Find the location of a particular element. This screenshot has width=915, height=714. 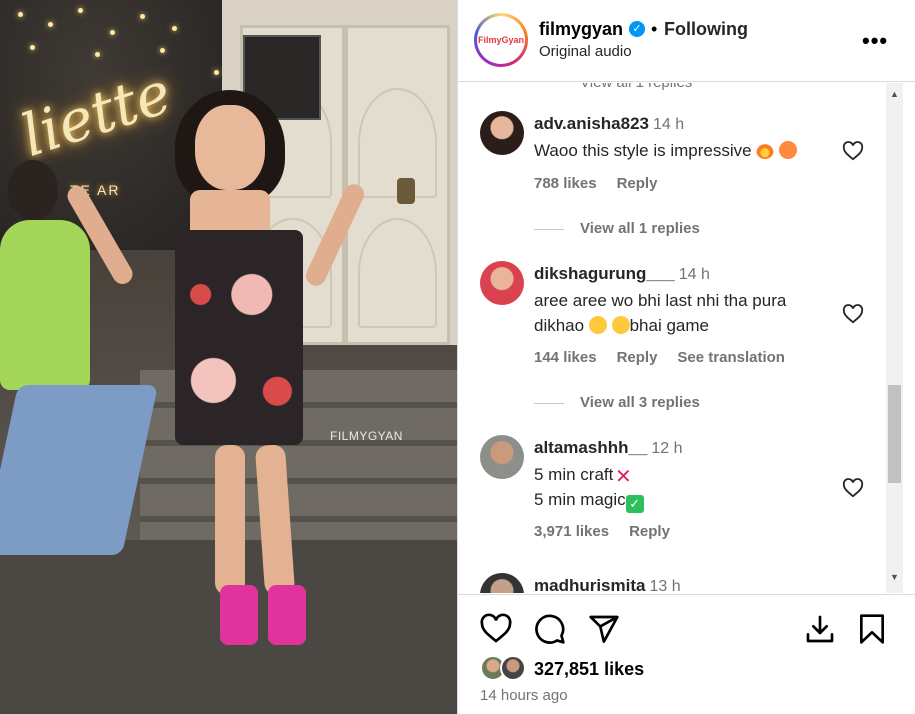

comment-text-end: bhai game is located at coordinates (669, 325).